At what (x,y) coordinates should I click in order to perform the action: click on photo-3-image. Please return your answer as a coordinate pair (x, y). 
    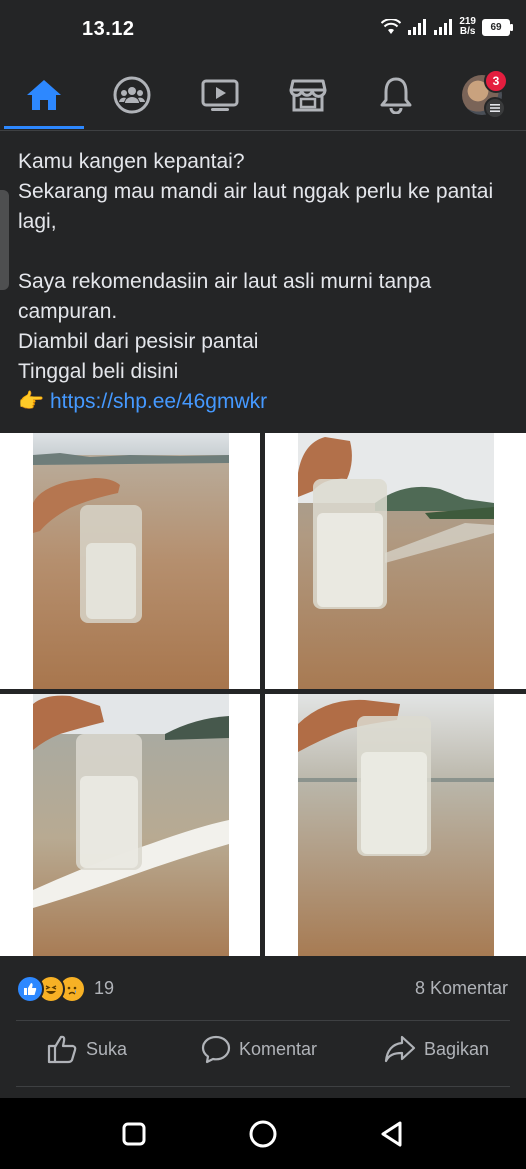
    Looking at the image, I should click on (130, 825).